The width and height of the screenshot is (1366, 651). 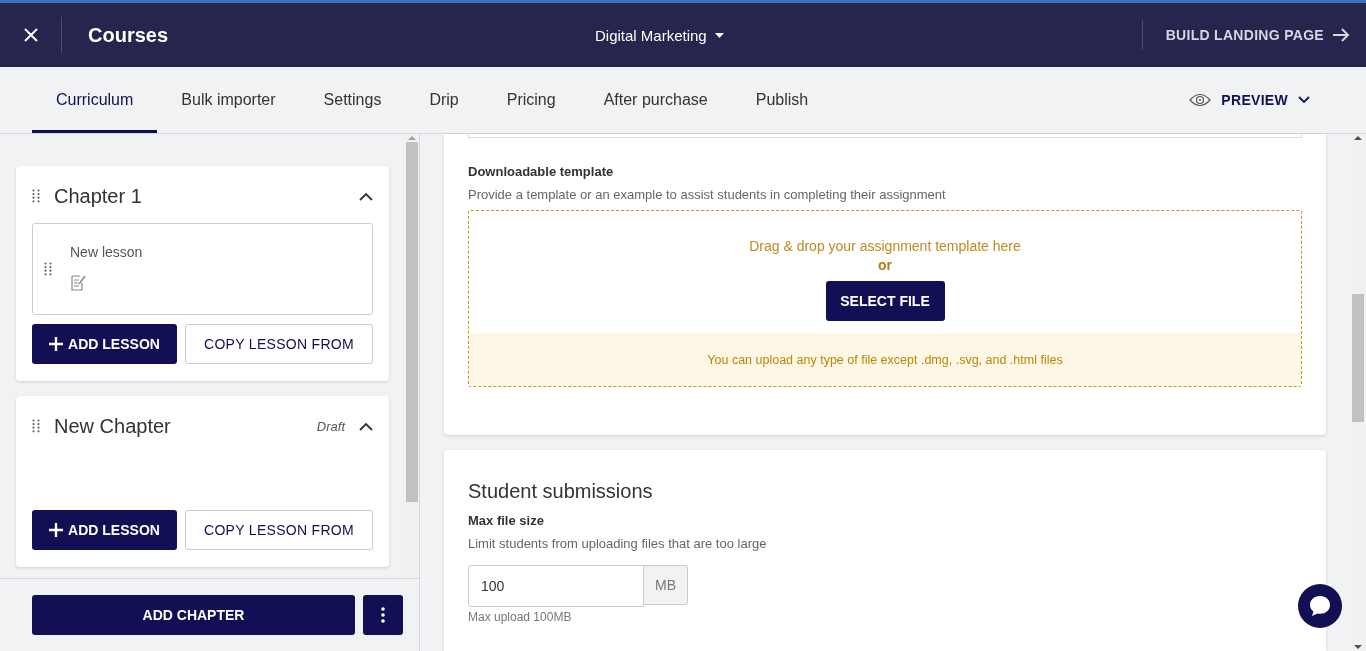 I want to click on chat-bubble-icon, so click(x=1320, y=606).